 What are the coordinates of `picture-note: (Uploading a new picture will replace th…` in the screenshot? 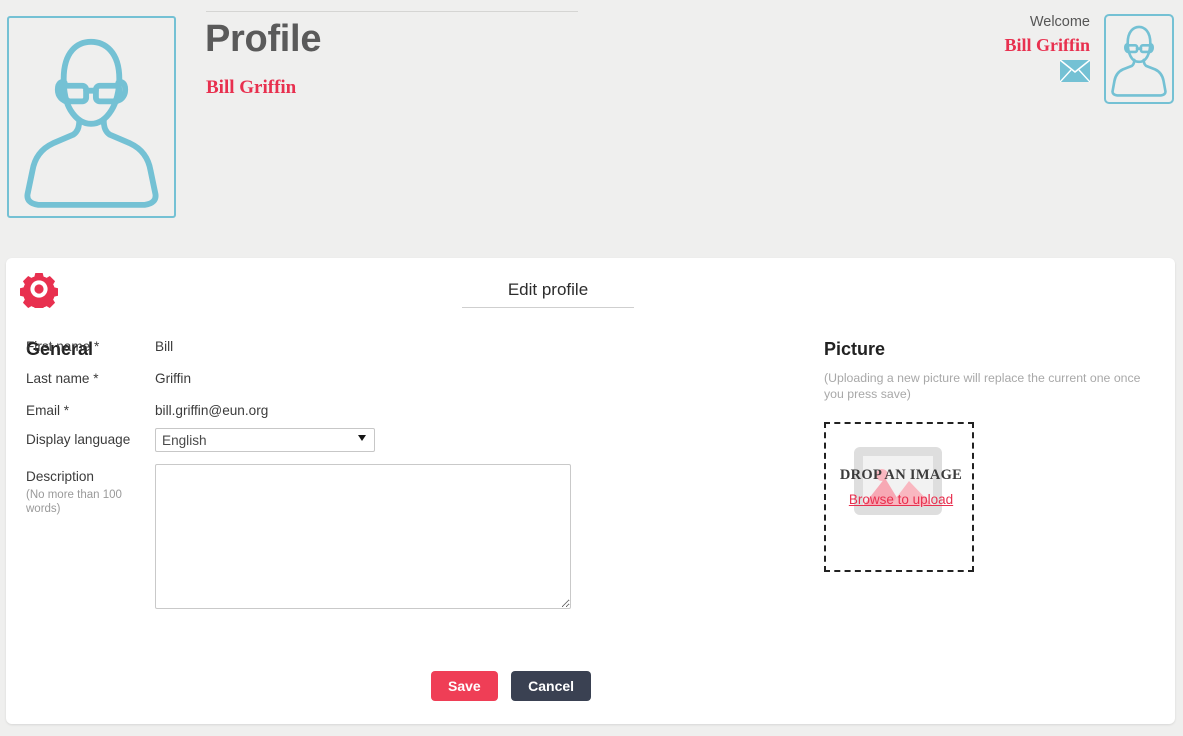 It's located at (982, 386).